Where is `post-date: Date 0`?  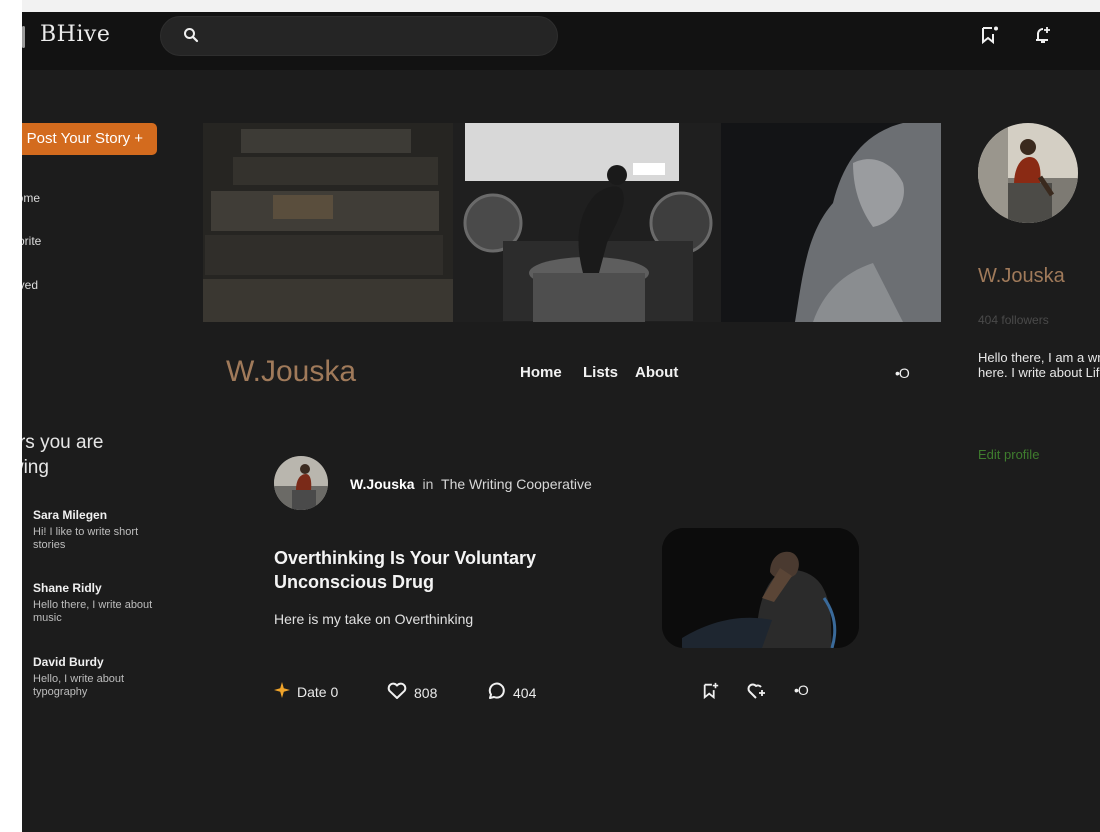 post-date: Date 0 is located at coordinates (306, 691).